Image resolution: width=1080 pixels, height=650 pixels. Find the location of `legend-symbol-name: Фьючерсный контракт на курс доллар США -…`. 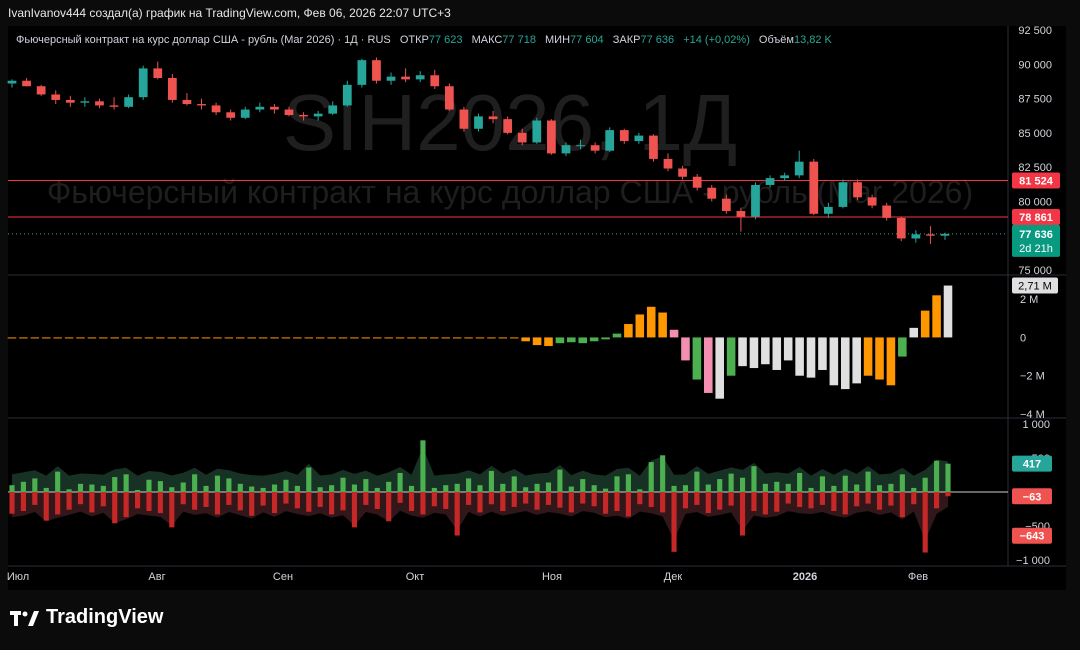

legend-symbol-name: Фьючерсный контракт на курс доллар США -… is located at coordinates (203, 40).